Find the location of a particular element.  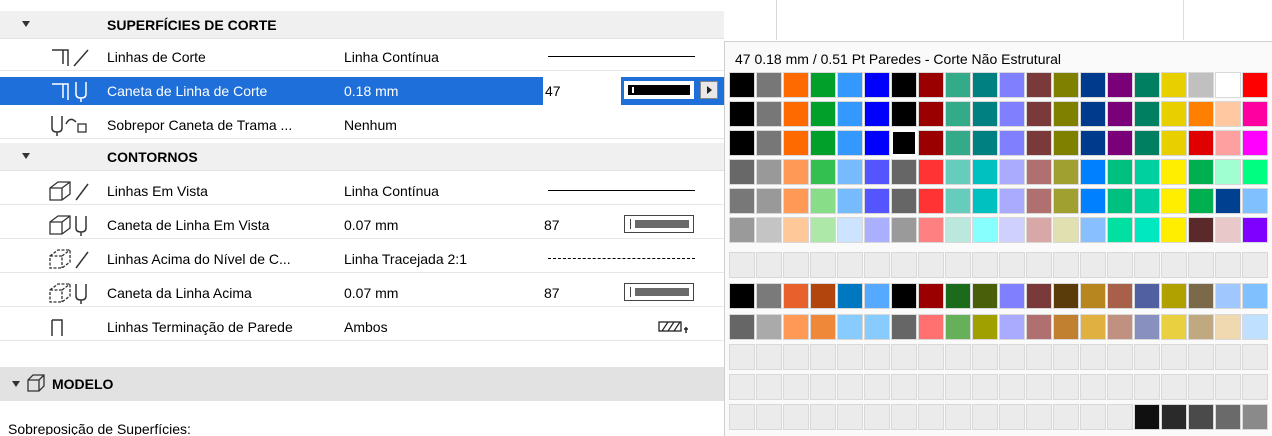

end-lines-icon is located at coordinates (675, 327).